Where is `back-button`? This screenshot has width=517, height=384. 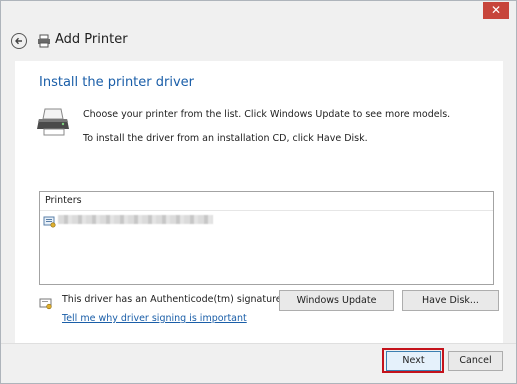
back-button is located at coordinates (19, 41).